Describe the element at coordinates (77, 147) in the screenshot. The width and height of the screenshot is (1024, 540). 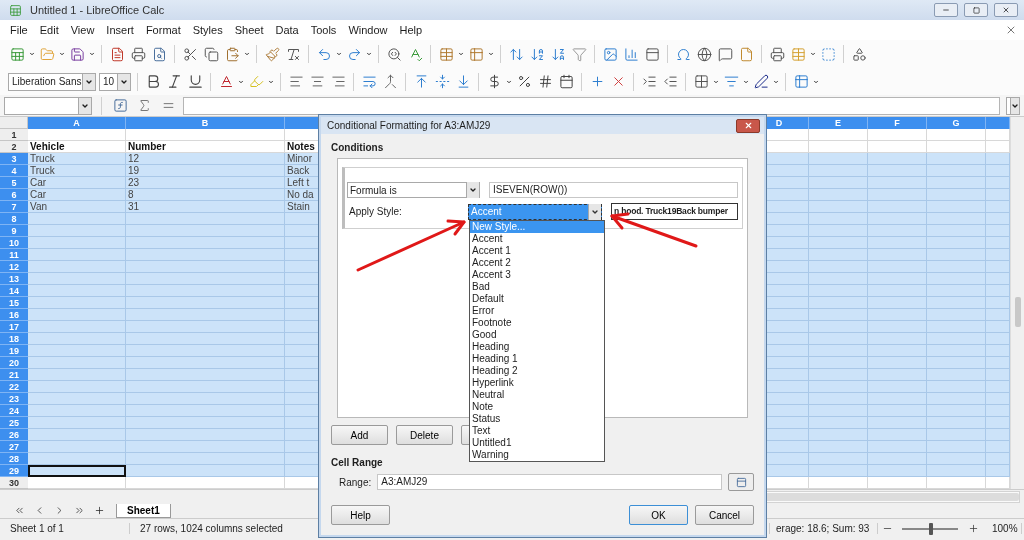
I see `table-cell: Vehicle` at that location.